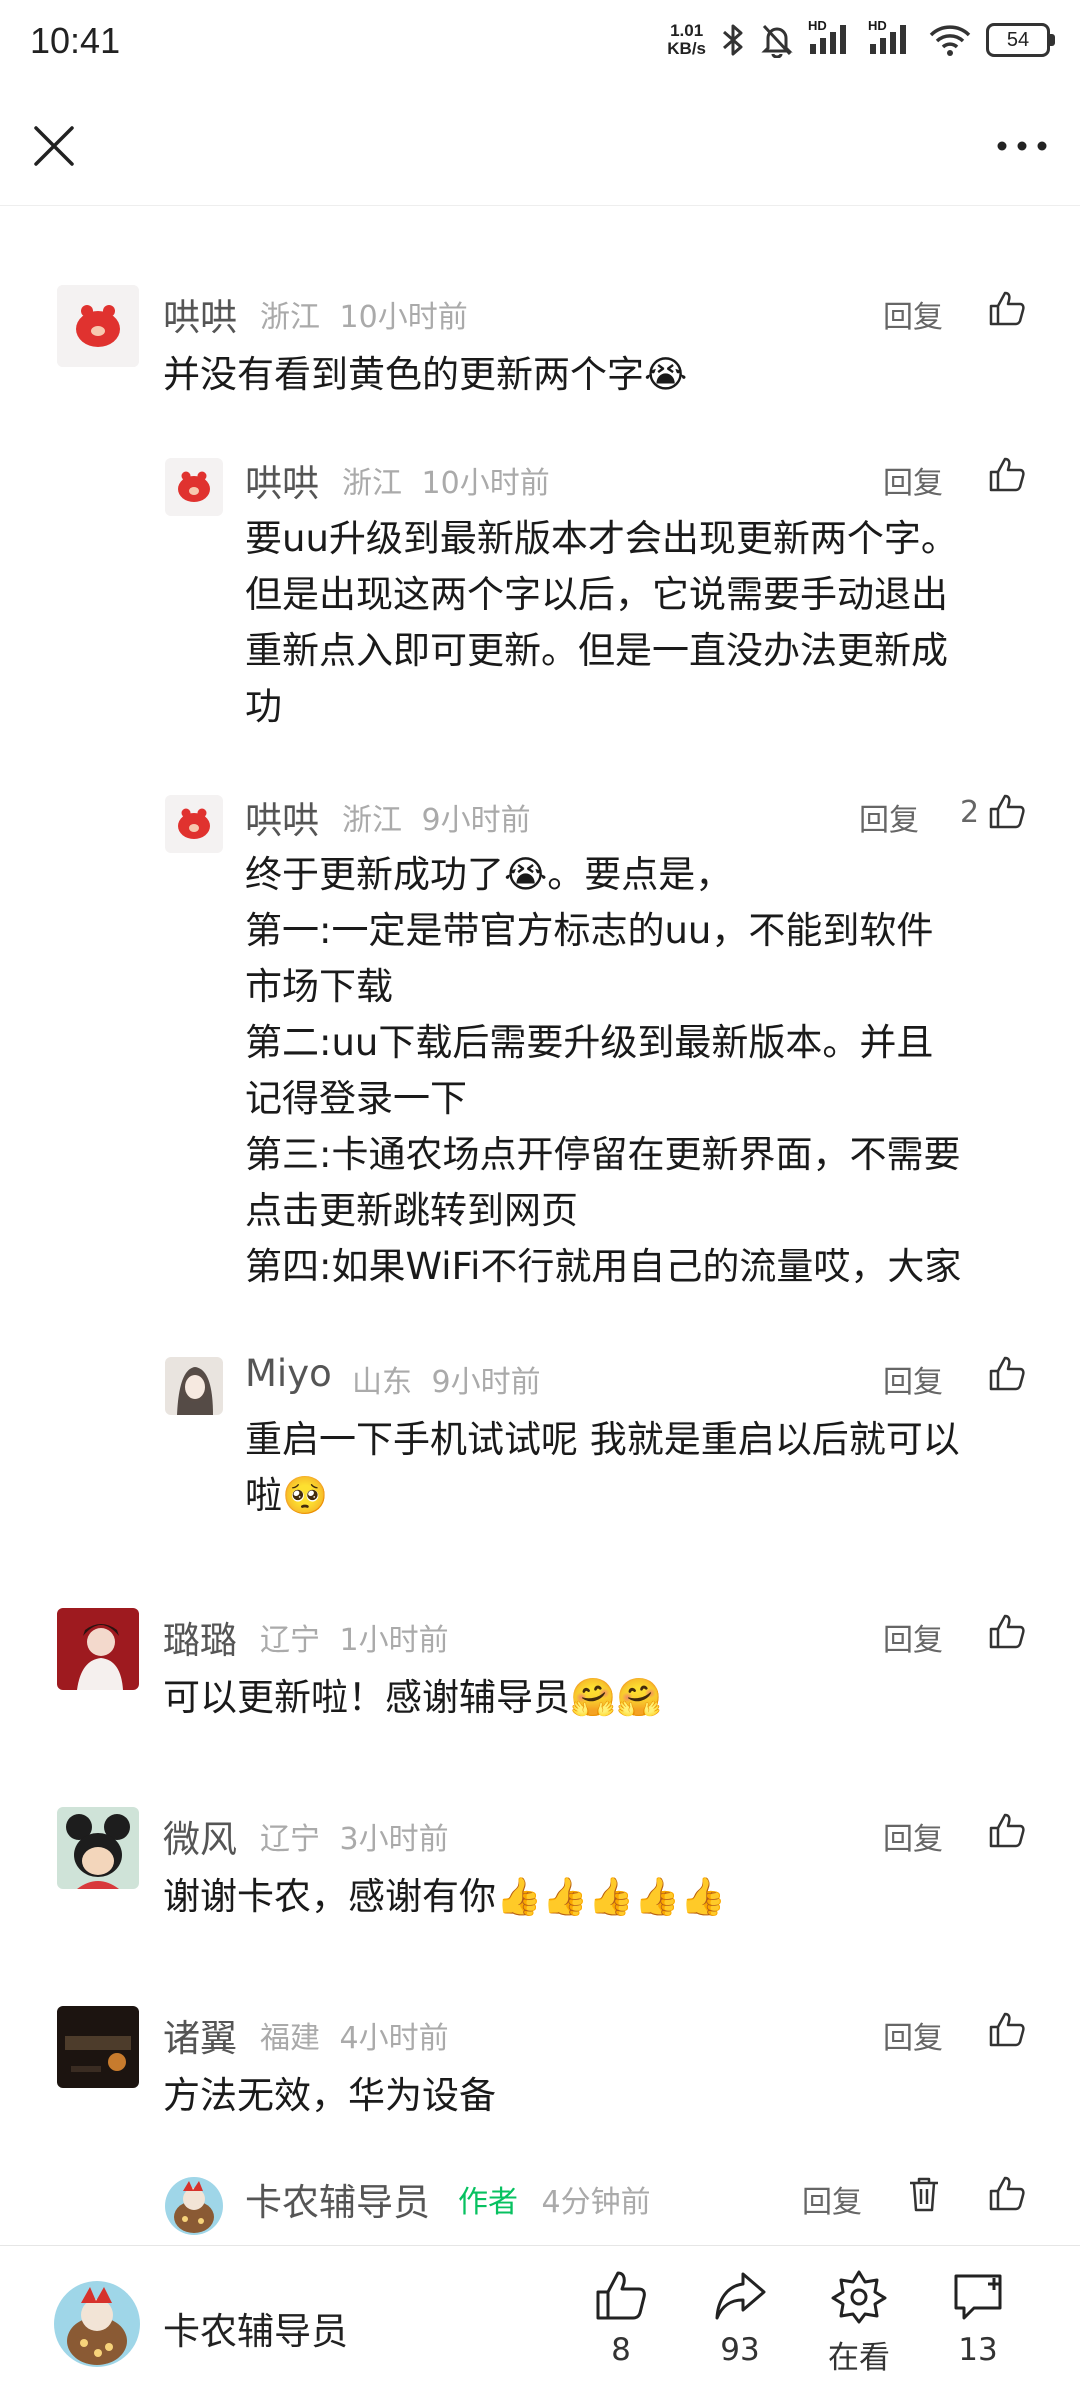 The width and height of the screenshot is (1080, 2402). Describe the element at coordinates (319, 986) in the screenshot. I see `comment-line: 市场下载` at that location.